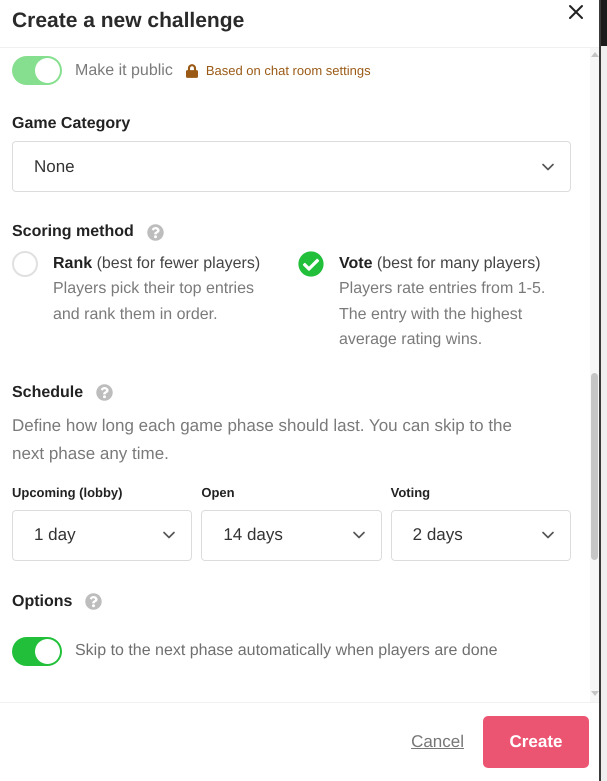  I want to click on option-title: Vote (best for many players), so click(440, 264).